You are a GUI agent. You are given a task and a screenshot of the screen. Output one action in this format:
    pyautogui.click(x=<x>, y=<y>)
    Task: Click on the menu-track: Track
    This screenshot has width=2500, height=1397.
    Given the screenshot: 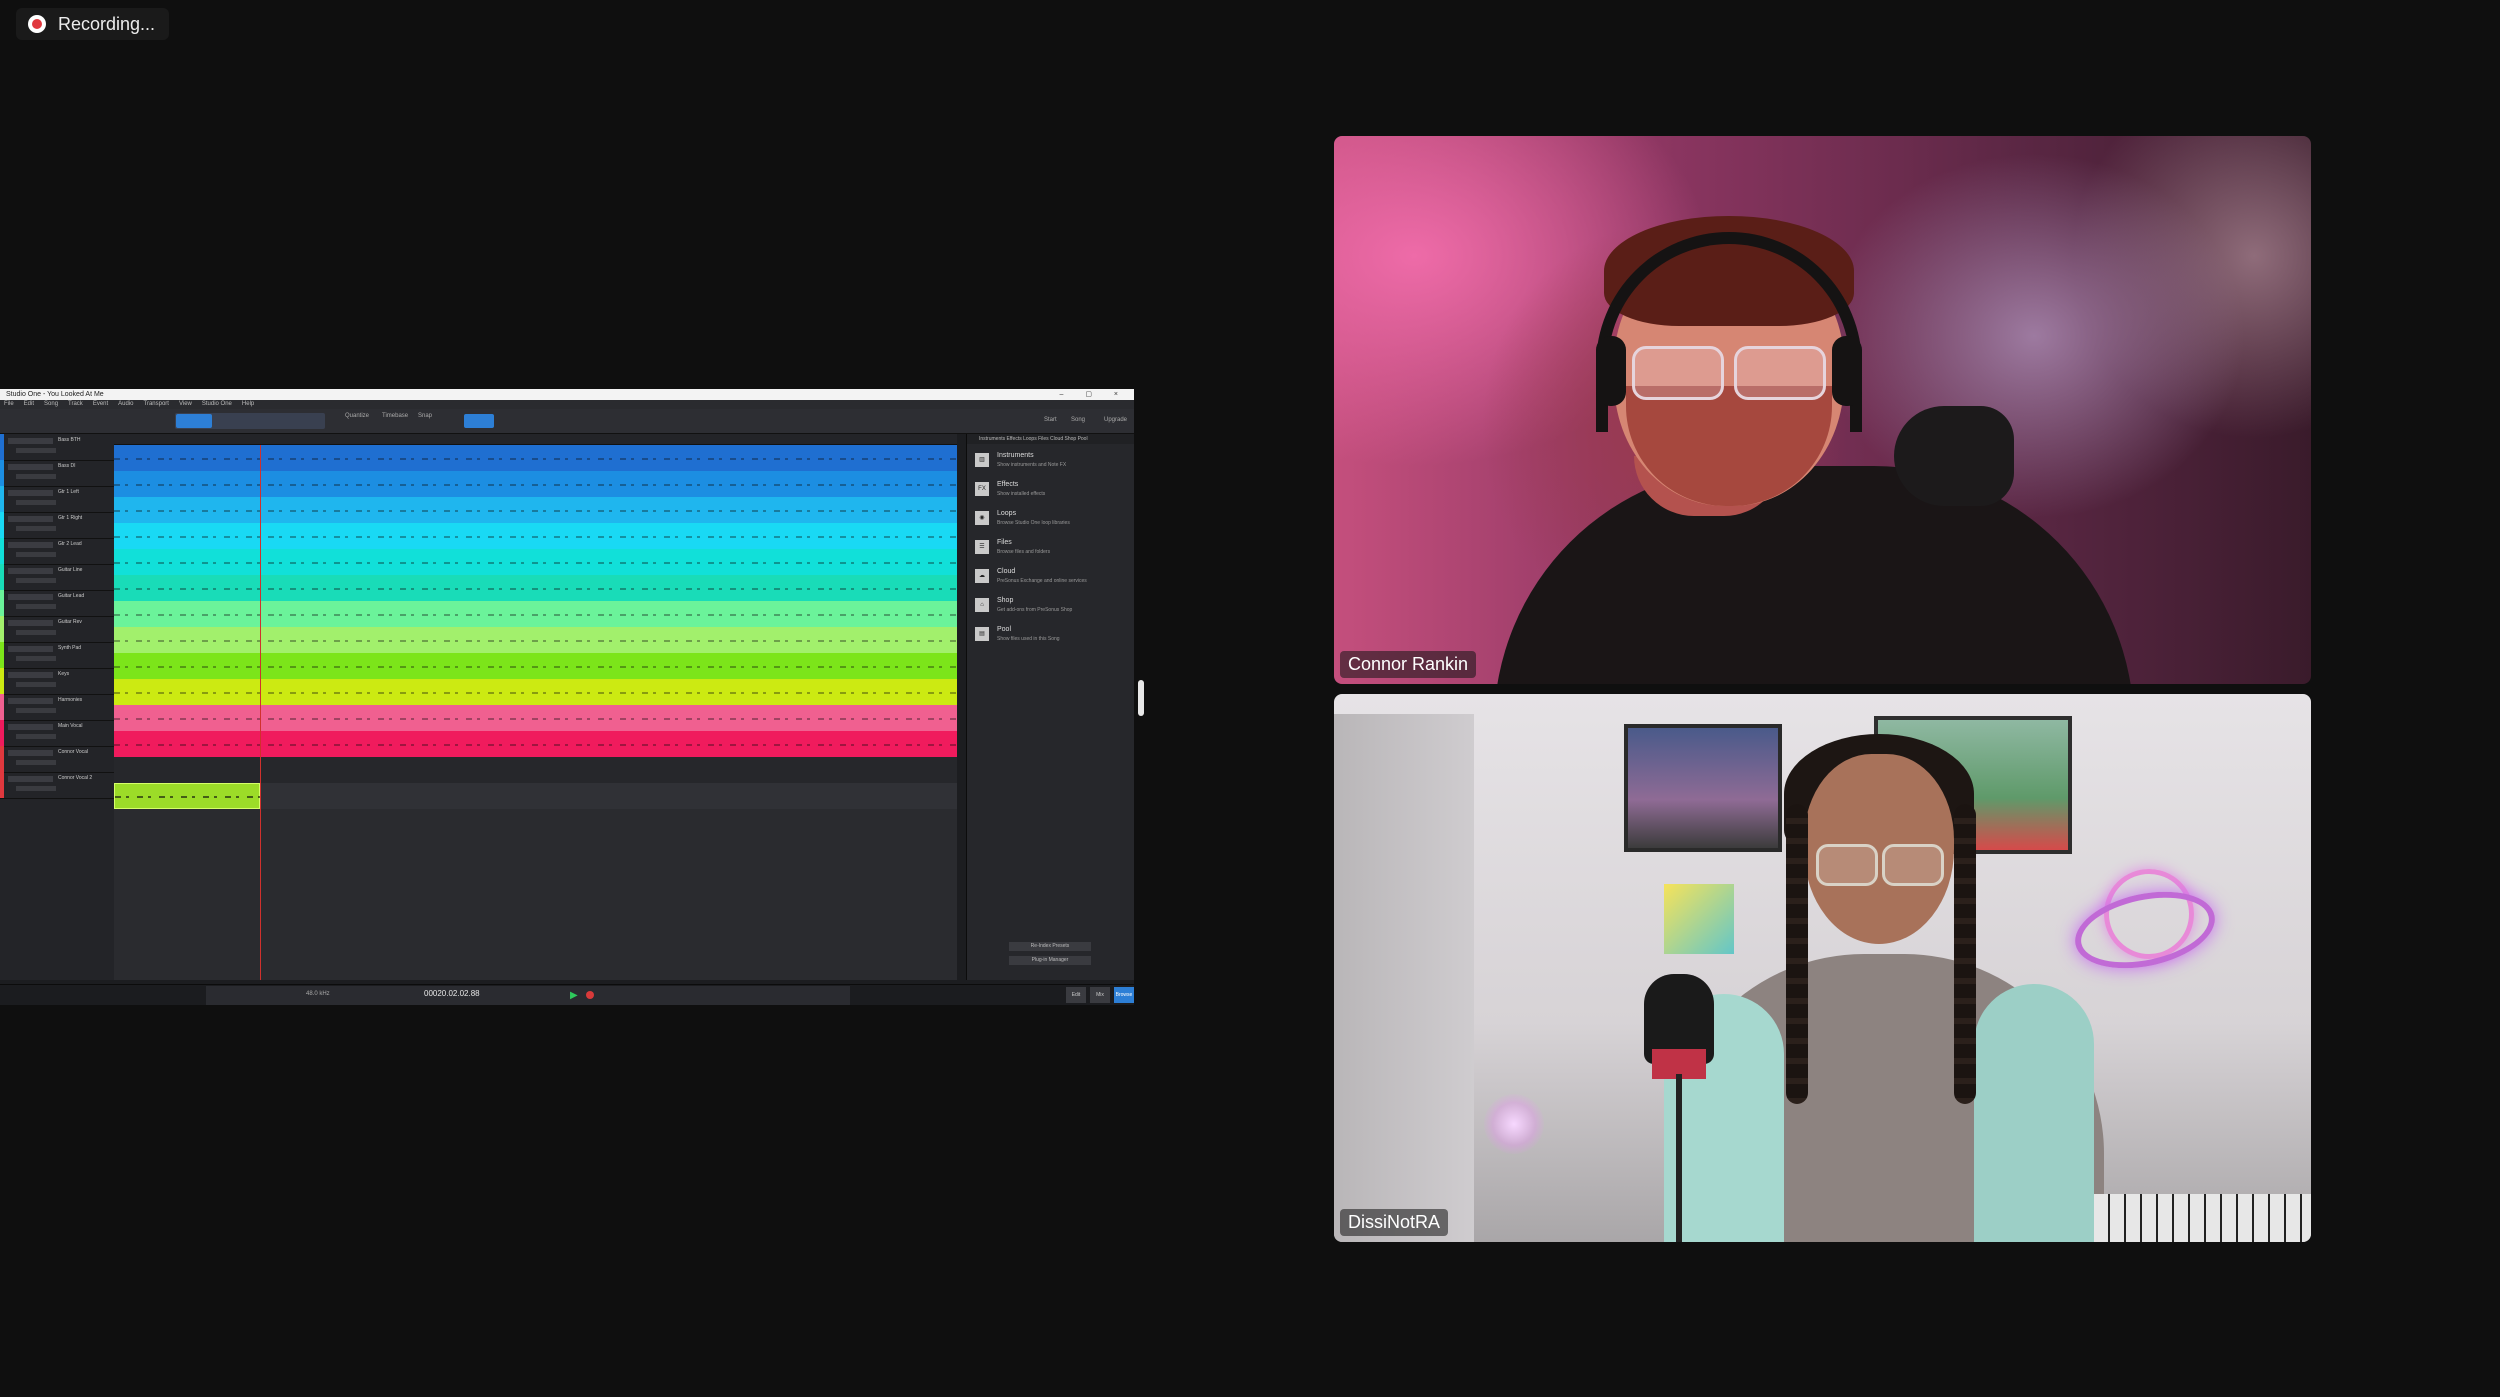 What is the action you would take?
    pyautogui.click(x=75, y=404)
    